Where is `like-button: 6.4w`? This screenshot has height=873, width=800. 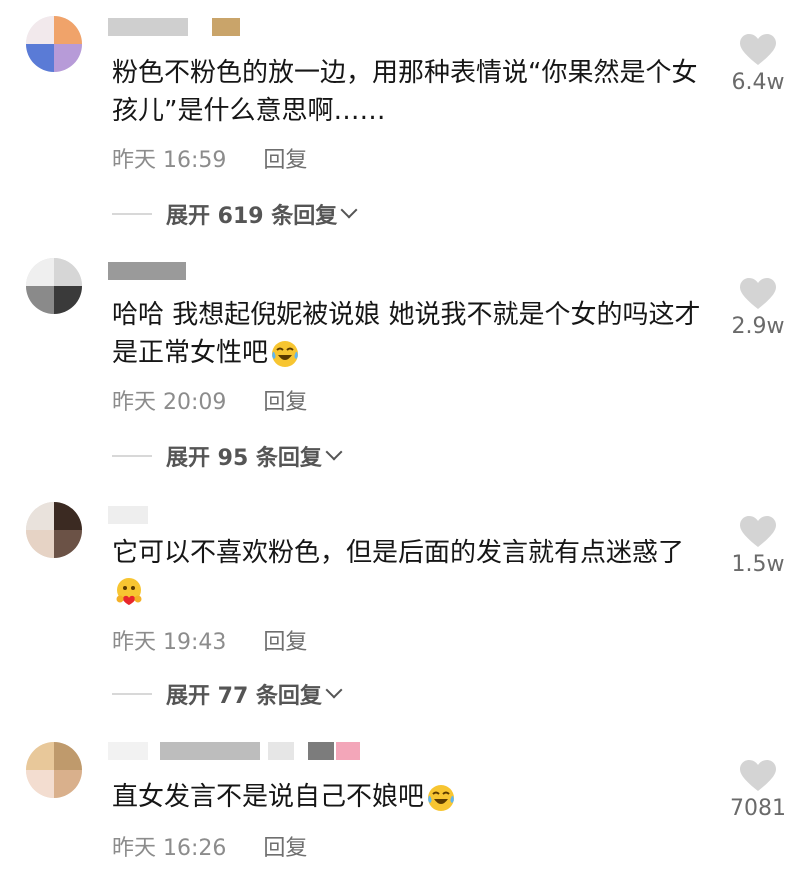
like-button: 6.4w is located at coordinates (758, 64).